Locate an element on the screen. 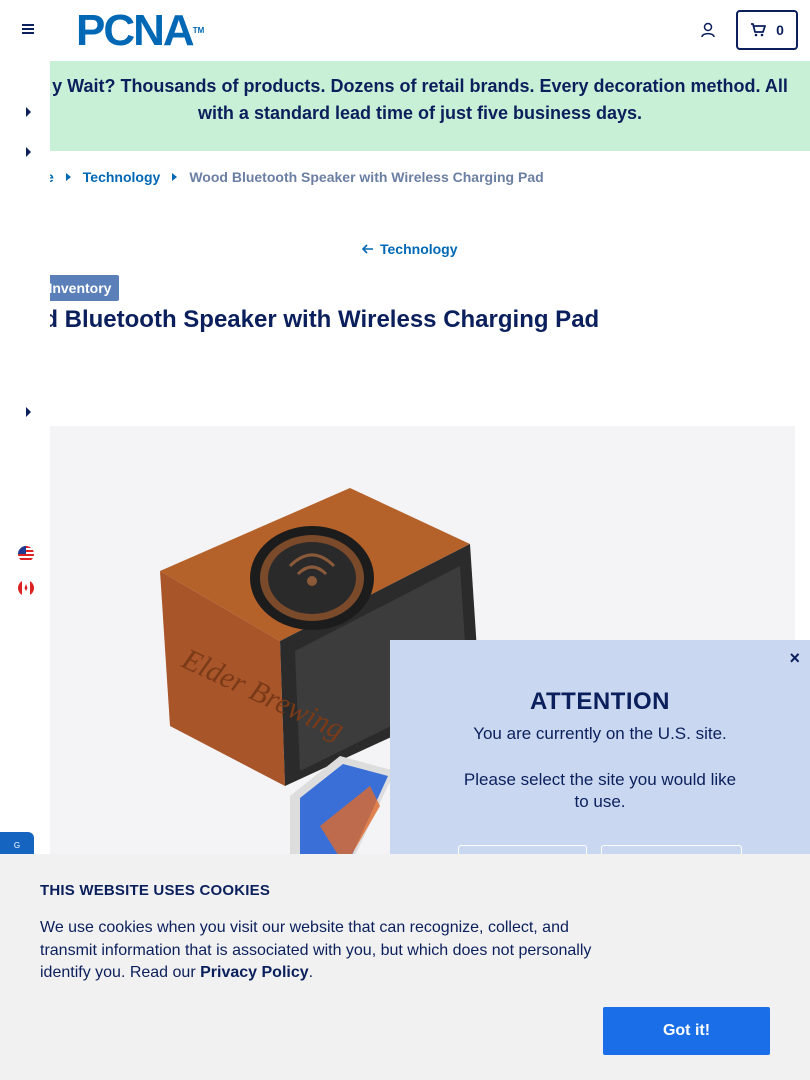 Image resolution: width=810 pixels, height=1080 pixels. logo-tm: TM is located at coordinates (198, 30).